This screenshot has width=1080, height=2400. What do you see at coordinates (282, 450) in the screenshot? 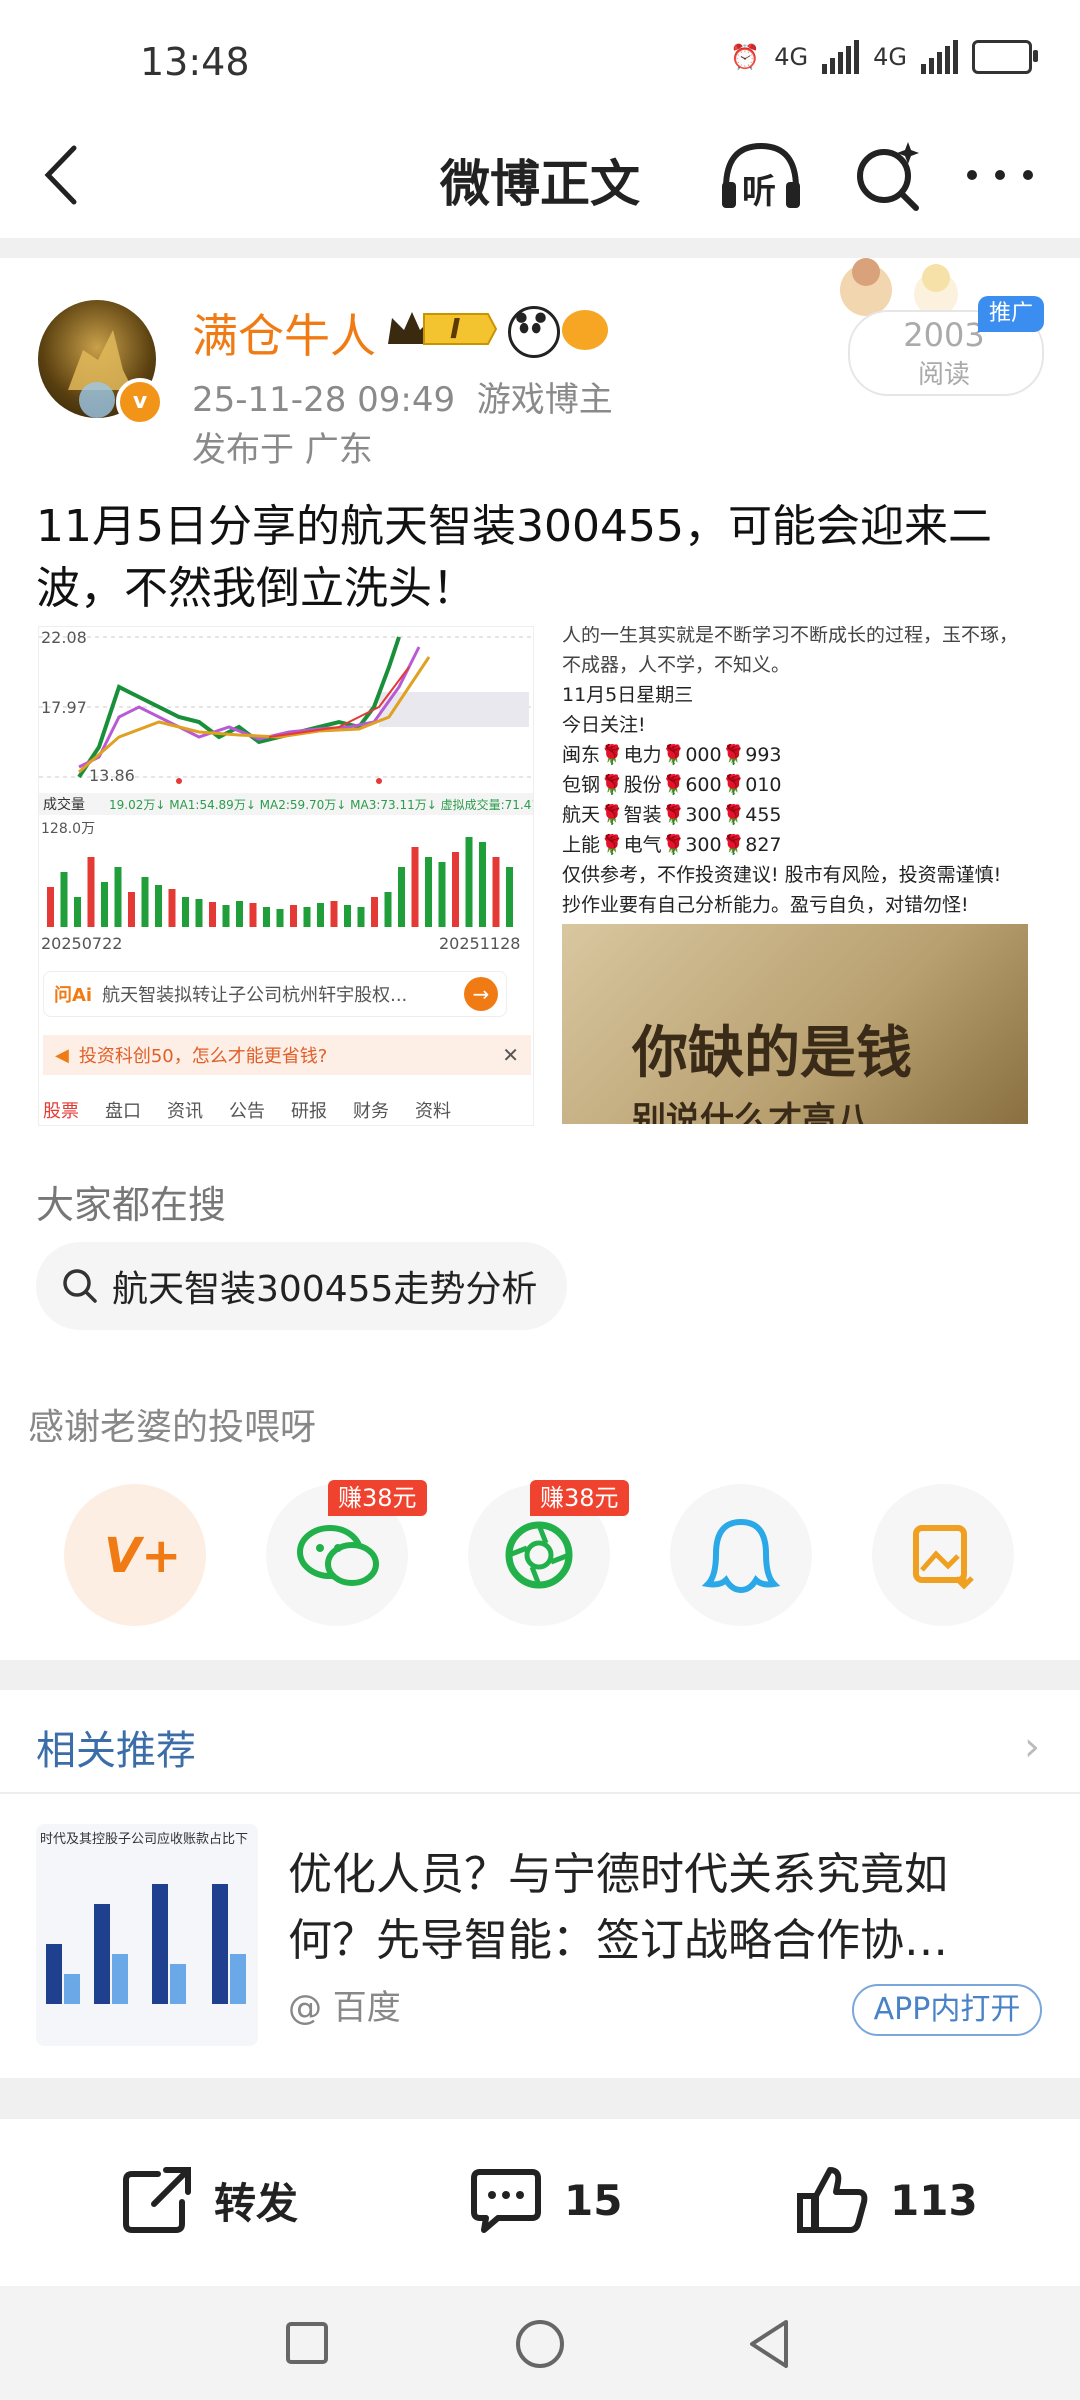
I see `post-location: 发布于 广东` at bounding box center [282, 450].